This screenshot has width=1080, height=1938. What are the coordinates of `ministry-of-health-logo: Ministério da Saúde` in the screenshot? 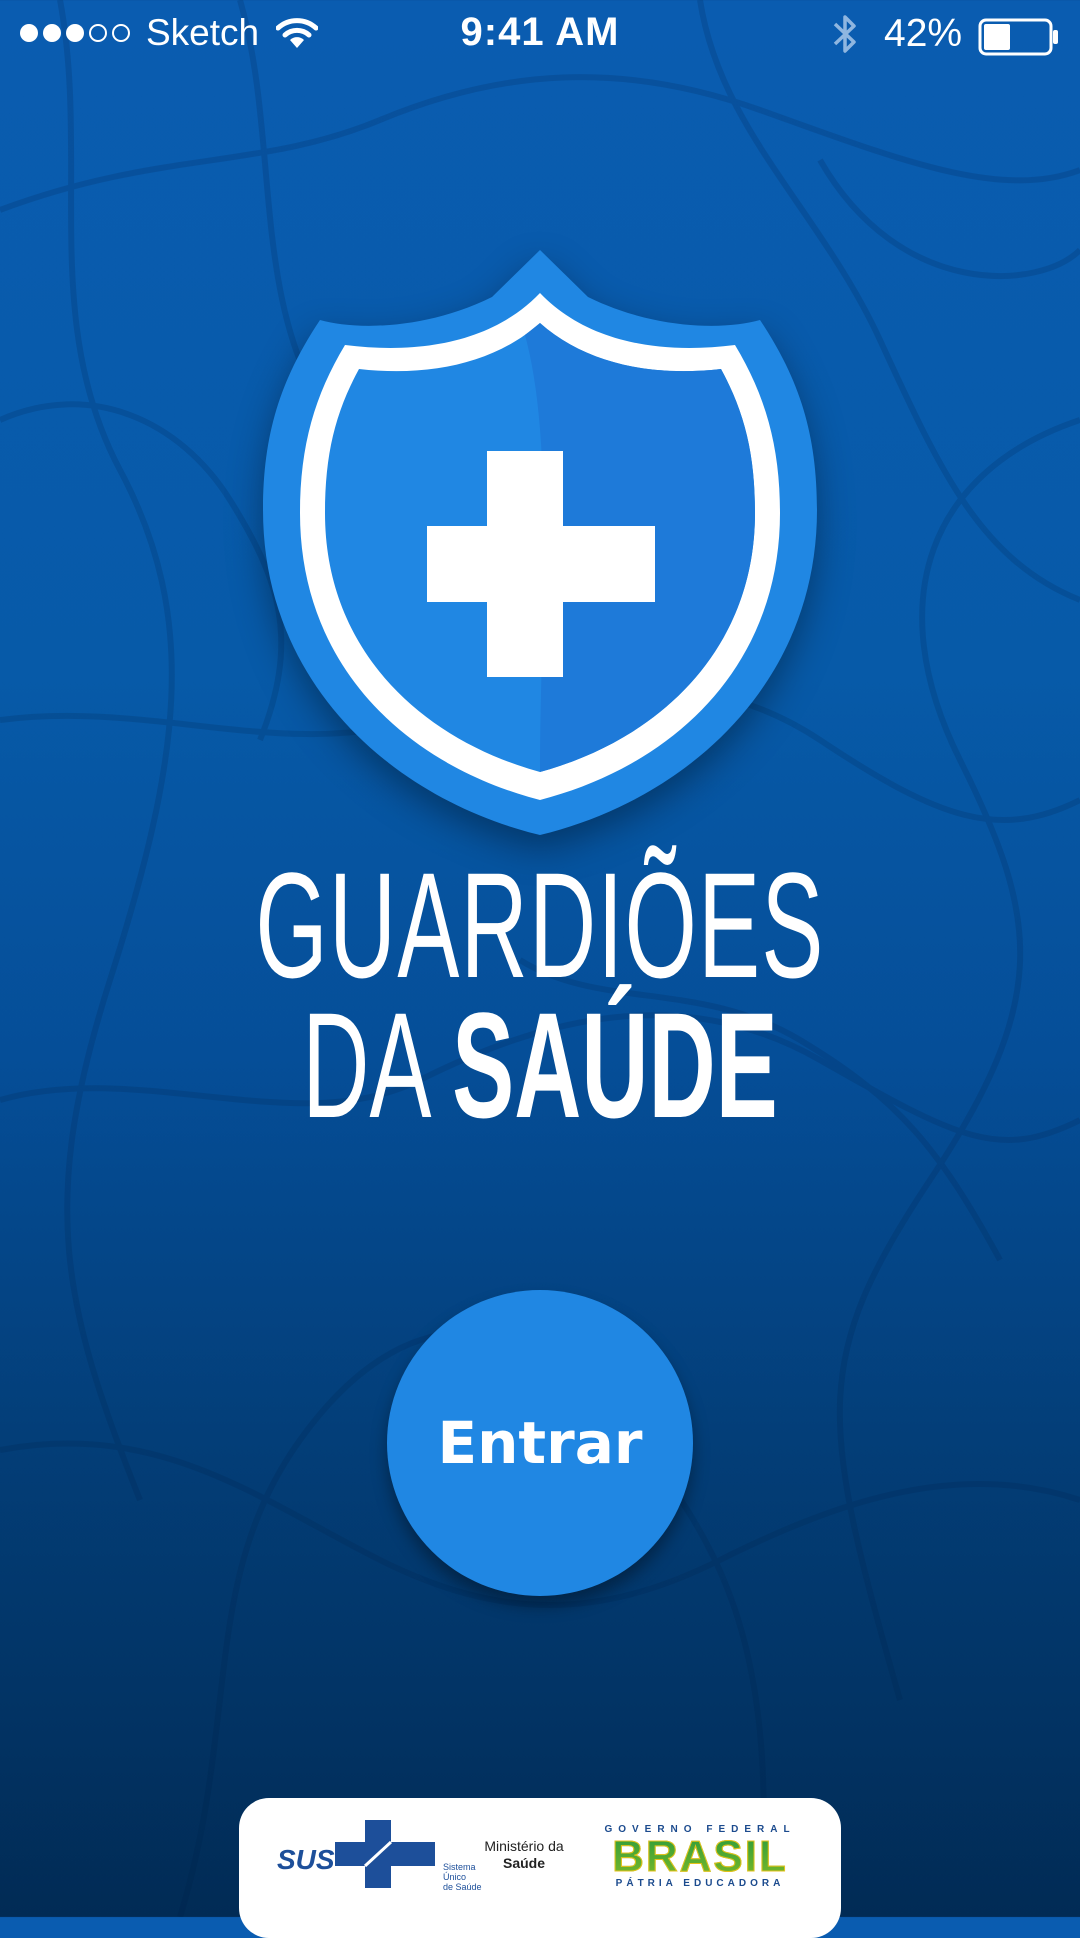 It's located at (524, 1855).